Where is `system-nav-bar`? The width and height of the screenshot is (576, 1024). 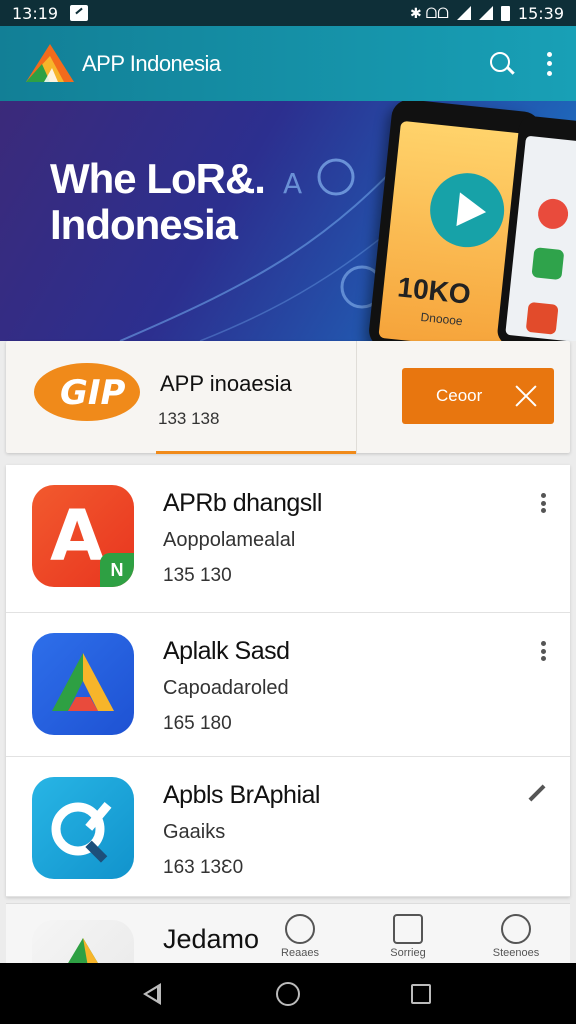 system-nav-bar is located at coordinates (288, 993).